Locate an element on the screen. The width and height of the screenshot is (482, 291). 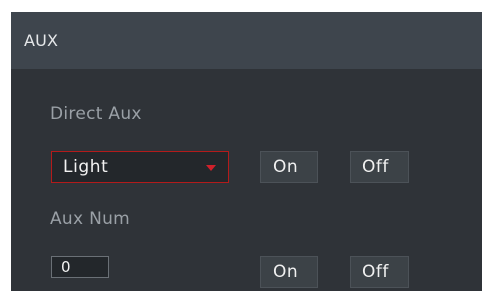
caret-down-icon is located at coordinates (211, 168).